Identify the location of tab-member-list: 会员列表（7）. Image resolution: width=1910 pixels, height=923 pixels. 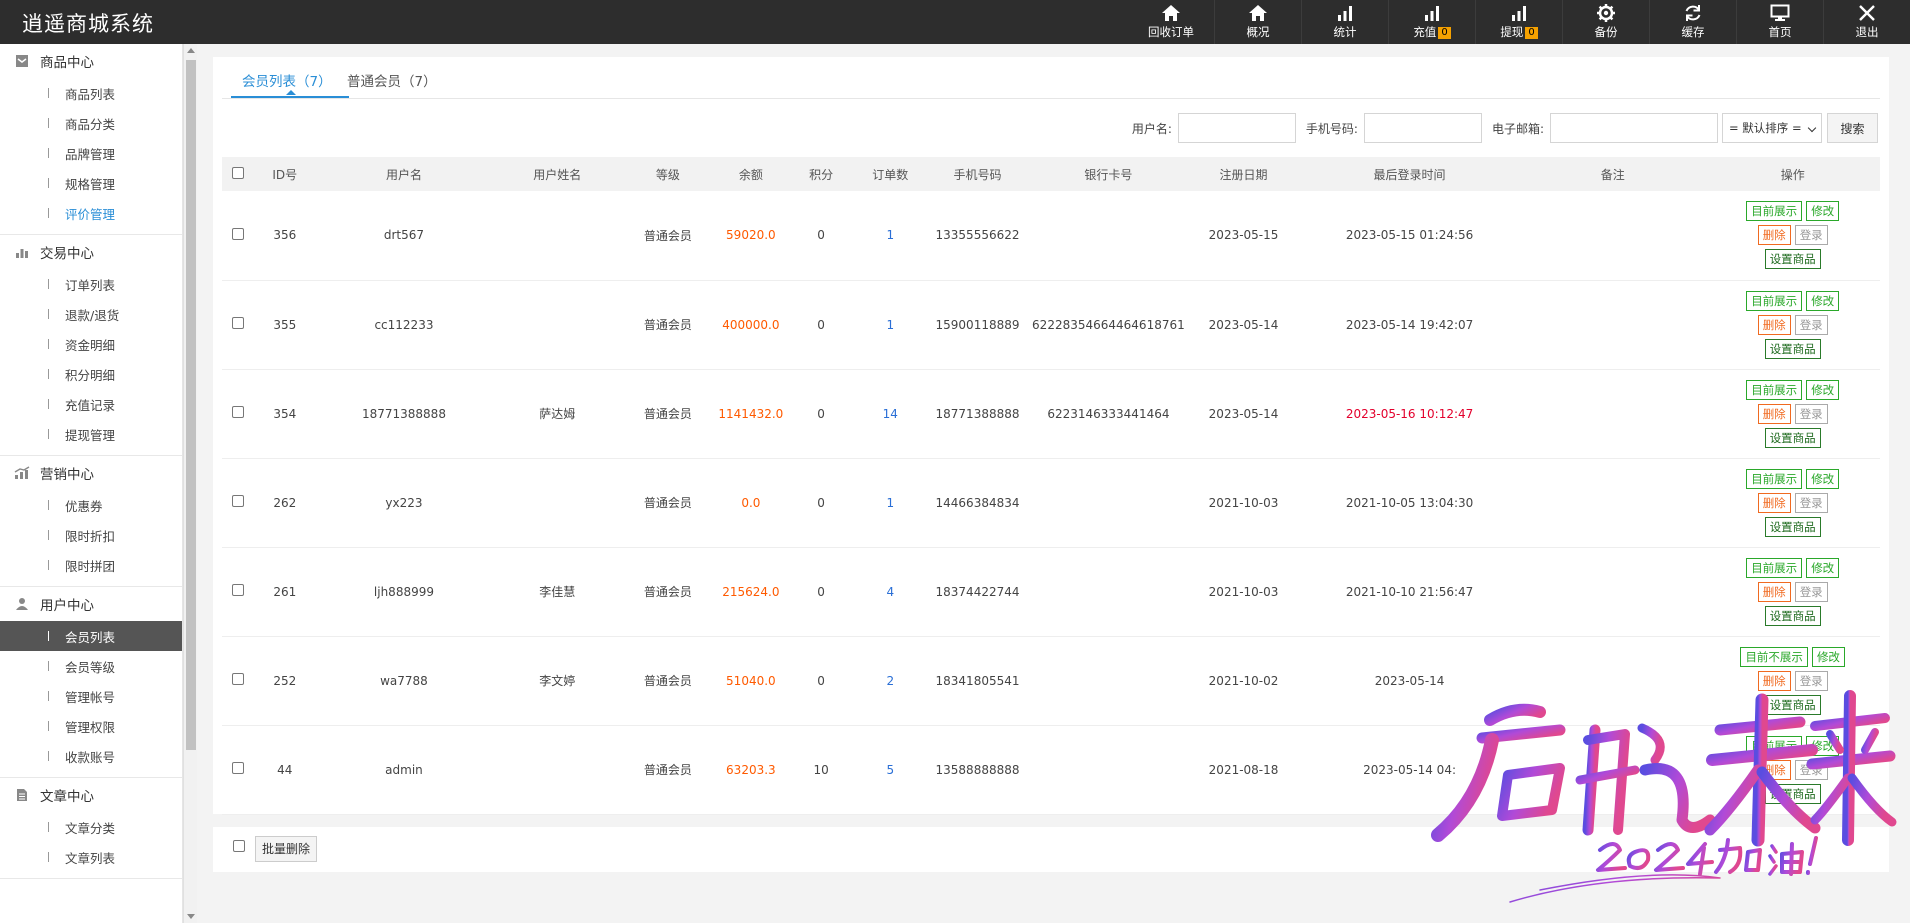
(287, 80).